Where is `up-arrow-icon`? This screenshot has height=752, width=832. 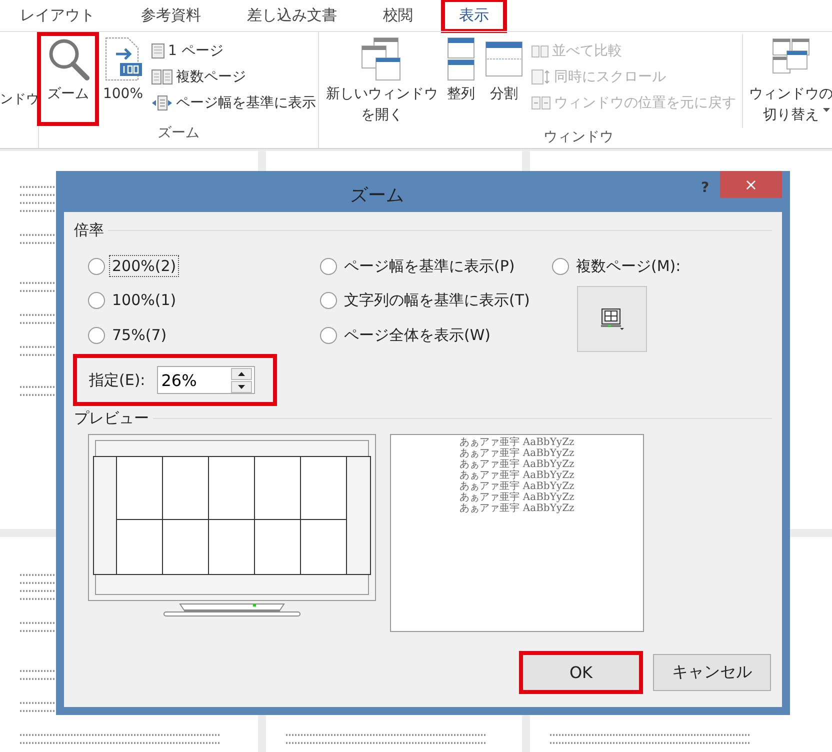 up-arrow-icon is located at coordinates (242, 374).